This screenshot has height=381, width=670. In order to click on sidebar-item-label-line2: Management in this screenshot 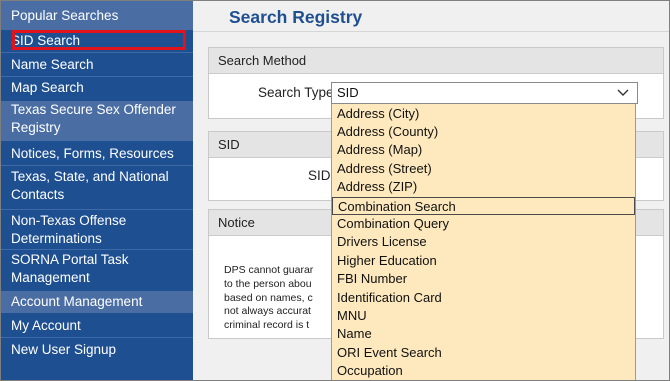, I will do `click(50, 277)`.